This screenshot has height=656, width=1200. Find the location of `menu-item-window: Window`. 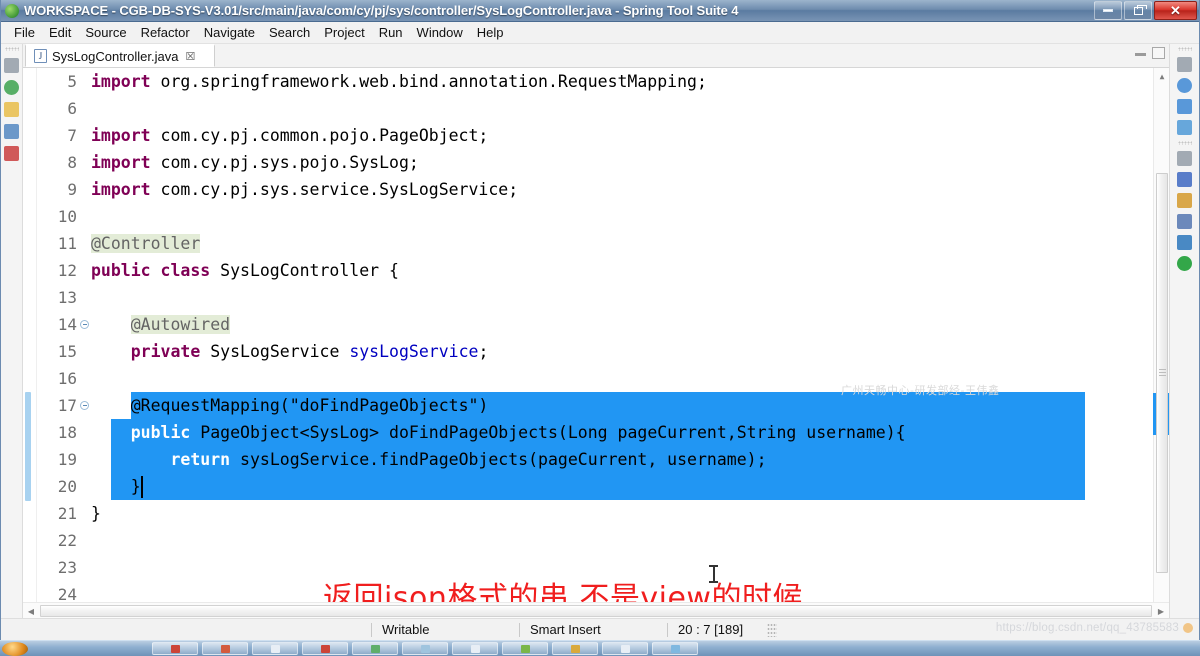

menu-item-window: Window is located at coordinates (440, 32).